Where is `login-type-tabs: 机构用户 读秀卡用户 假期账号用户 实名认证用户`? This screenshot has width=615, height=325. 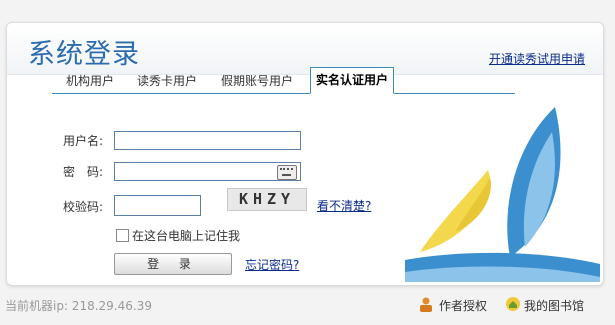 login-type-tabs: 机构用户 读秀卡用户 假期账号用户 实名认证用户 is located at coordinates (283, 80).